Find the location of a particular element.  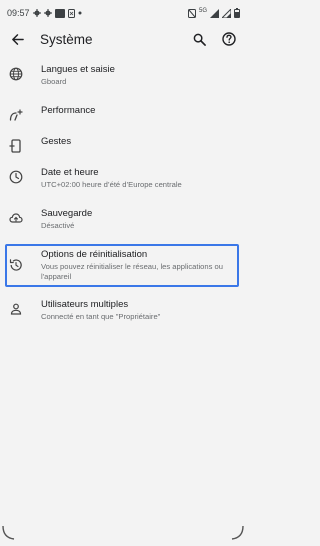

item-label: Utilisateurs multiples is located at coordinates (85, 304).